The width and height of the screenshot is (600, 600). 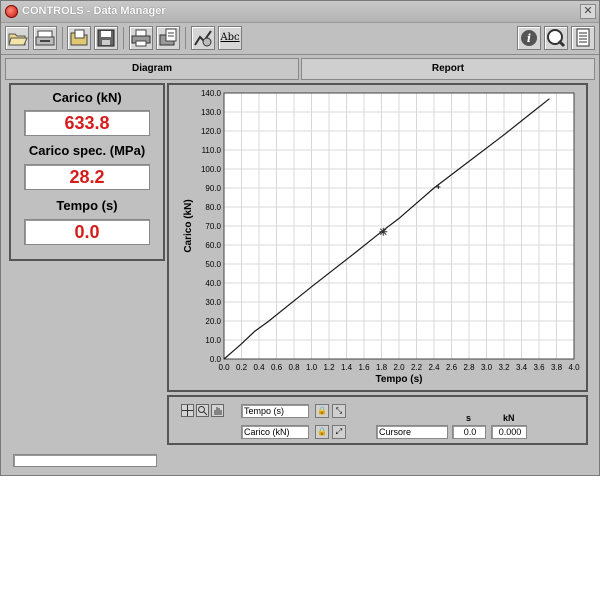 I want to click on x-scale-button: ⤡, so click(x=339, y=411).